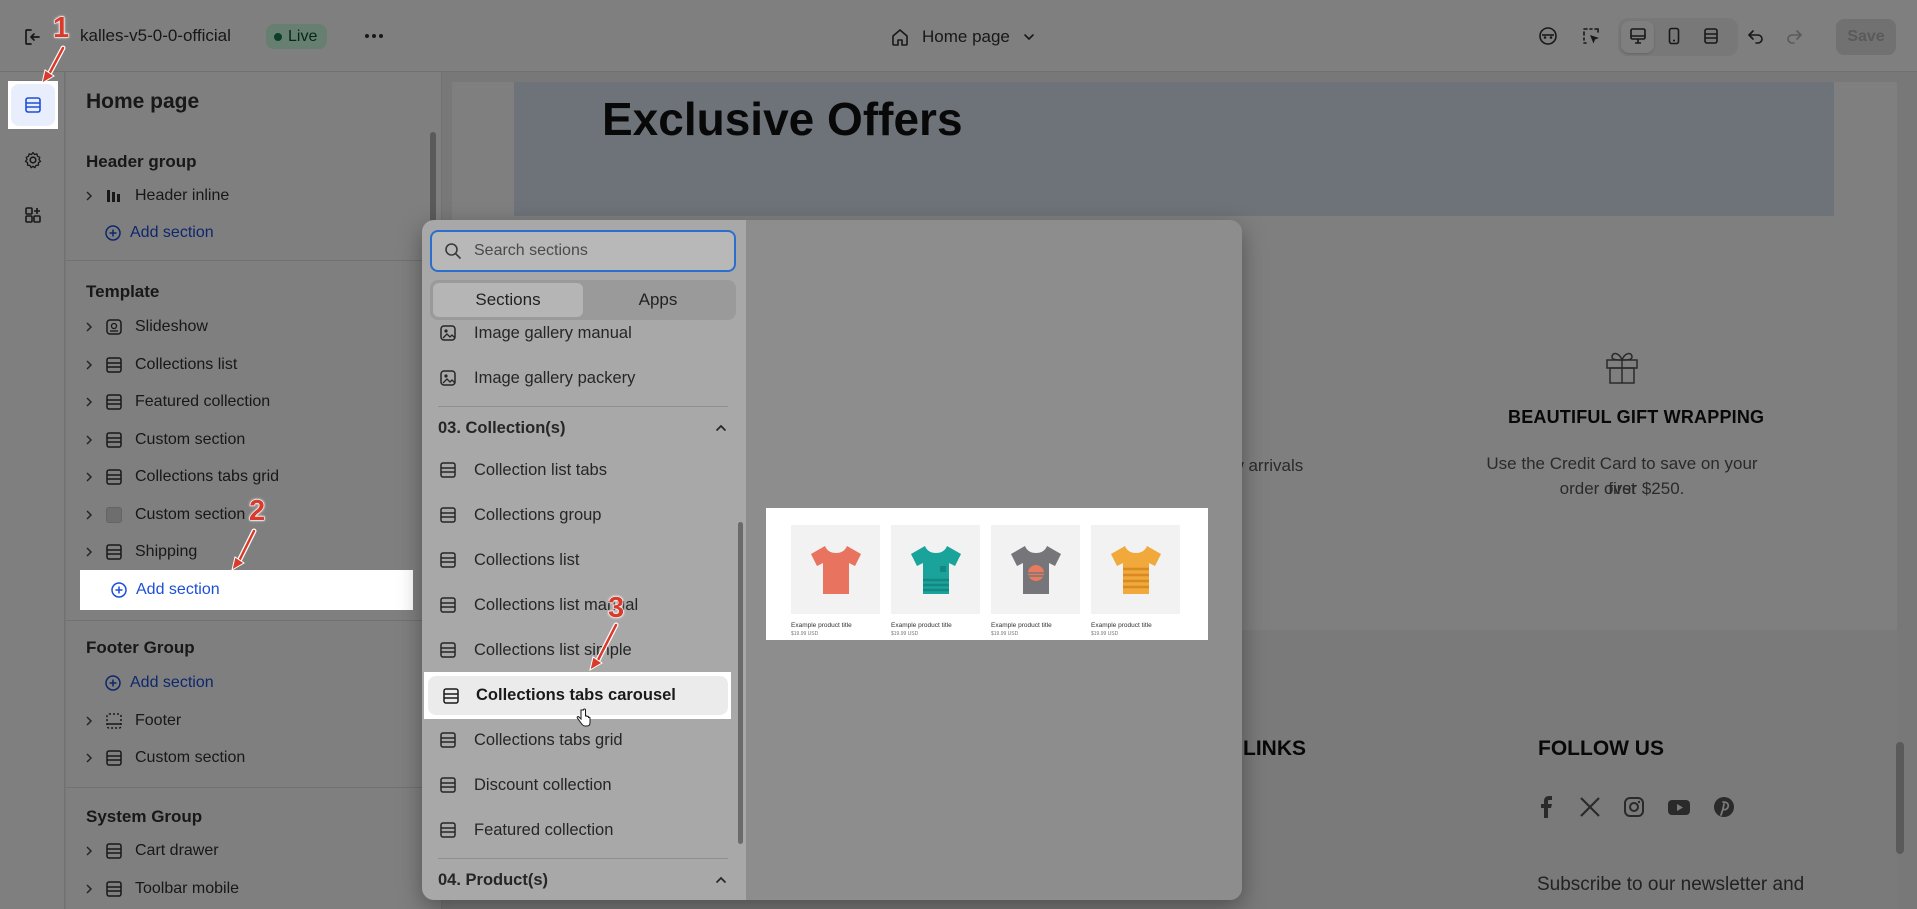  What do you see at coordinates (32, 159) in the screenshot?
I see `settings-rail-button` at bounding box center [32, 159].